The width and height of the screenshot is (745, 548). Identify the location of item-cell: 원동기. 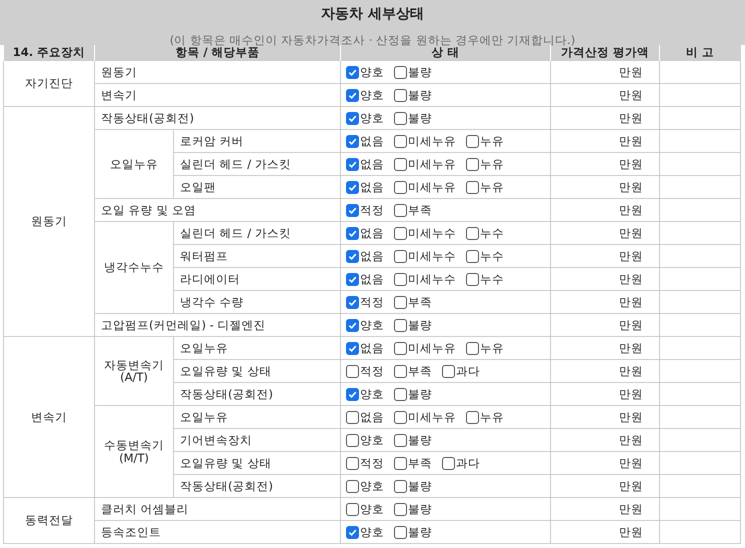
(217, 72).